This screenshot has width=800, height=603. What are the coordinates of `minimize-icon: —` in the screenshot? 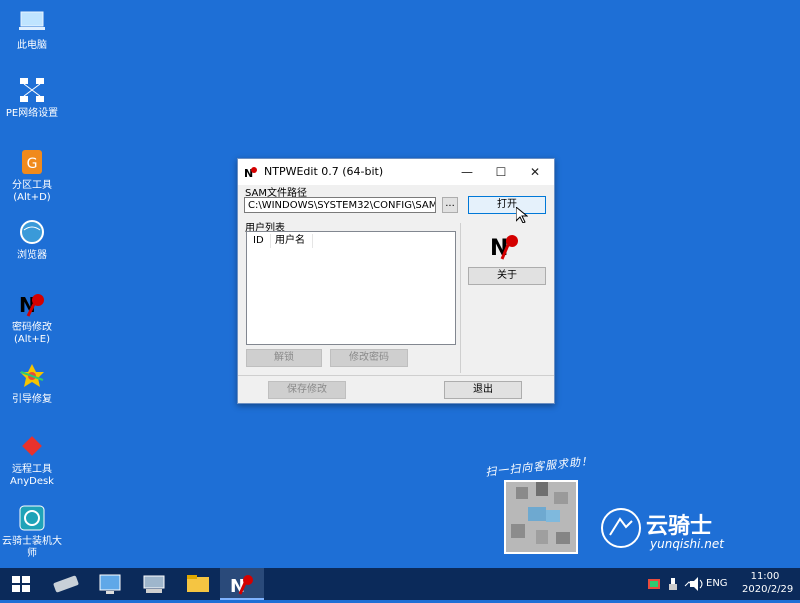 It's located at (467, 172).